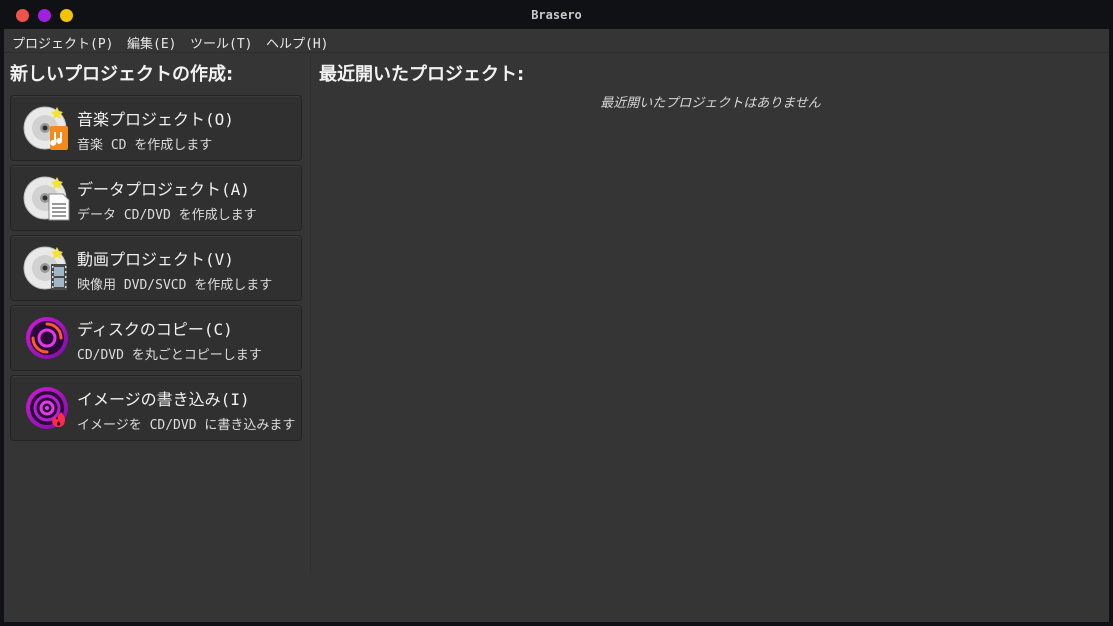 The image size is (1113, 626). I want to click on disc-copy-desc: CD/DVD を丸ごとコピーします, so click(169, 355).